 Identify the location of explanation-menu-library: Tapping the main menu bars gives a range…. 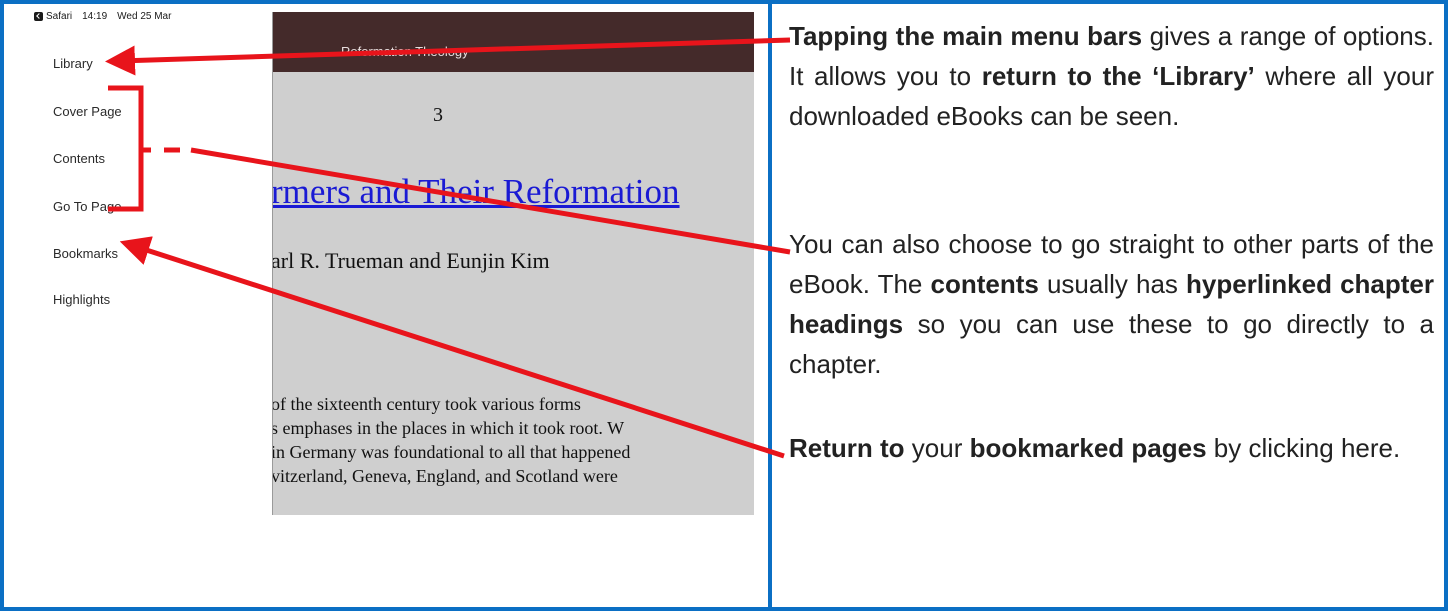
(1111, 76).